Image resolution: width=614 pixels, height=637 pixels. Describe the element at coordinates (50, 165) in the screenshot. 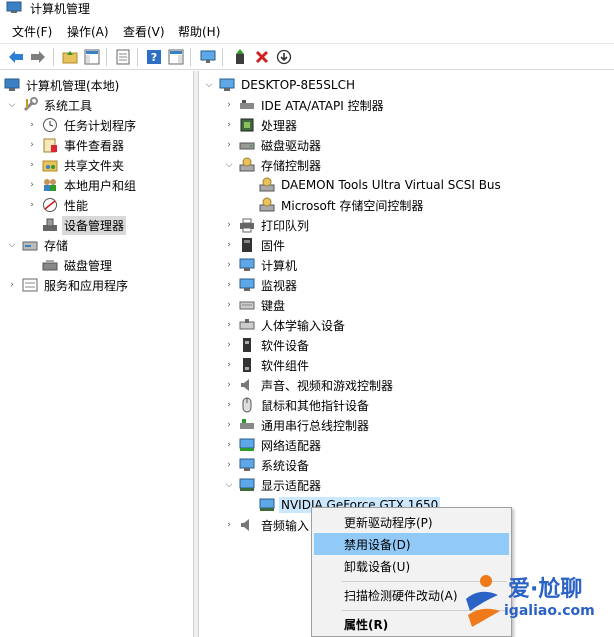

I see `shared-folder-icon` at that location.